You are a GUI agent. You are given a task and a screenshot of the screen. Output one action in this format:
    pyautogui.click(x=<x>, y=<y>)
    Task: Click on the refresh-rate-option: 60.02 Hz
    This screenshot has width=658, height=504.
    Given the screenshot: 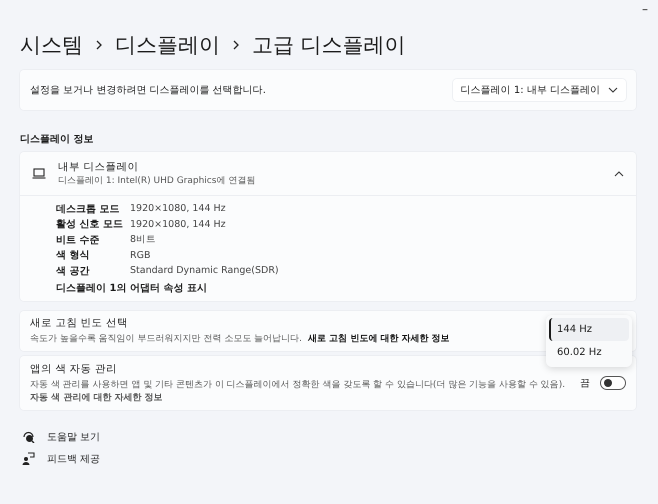 What is the action you would take?
    pyautogui.click(x=589, y=352)
    